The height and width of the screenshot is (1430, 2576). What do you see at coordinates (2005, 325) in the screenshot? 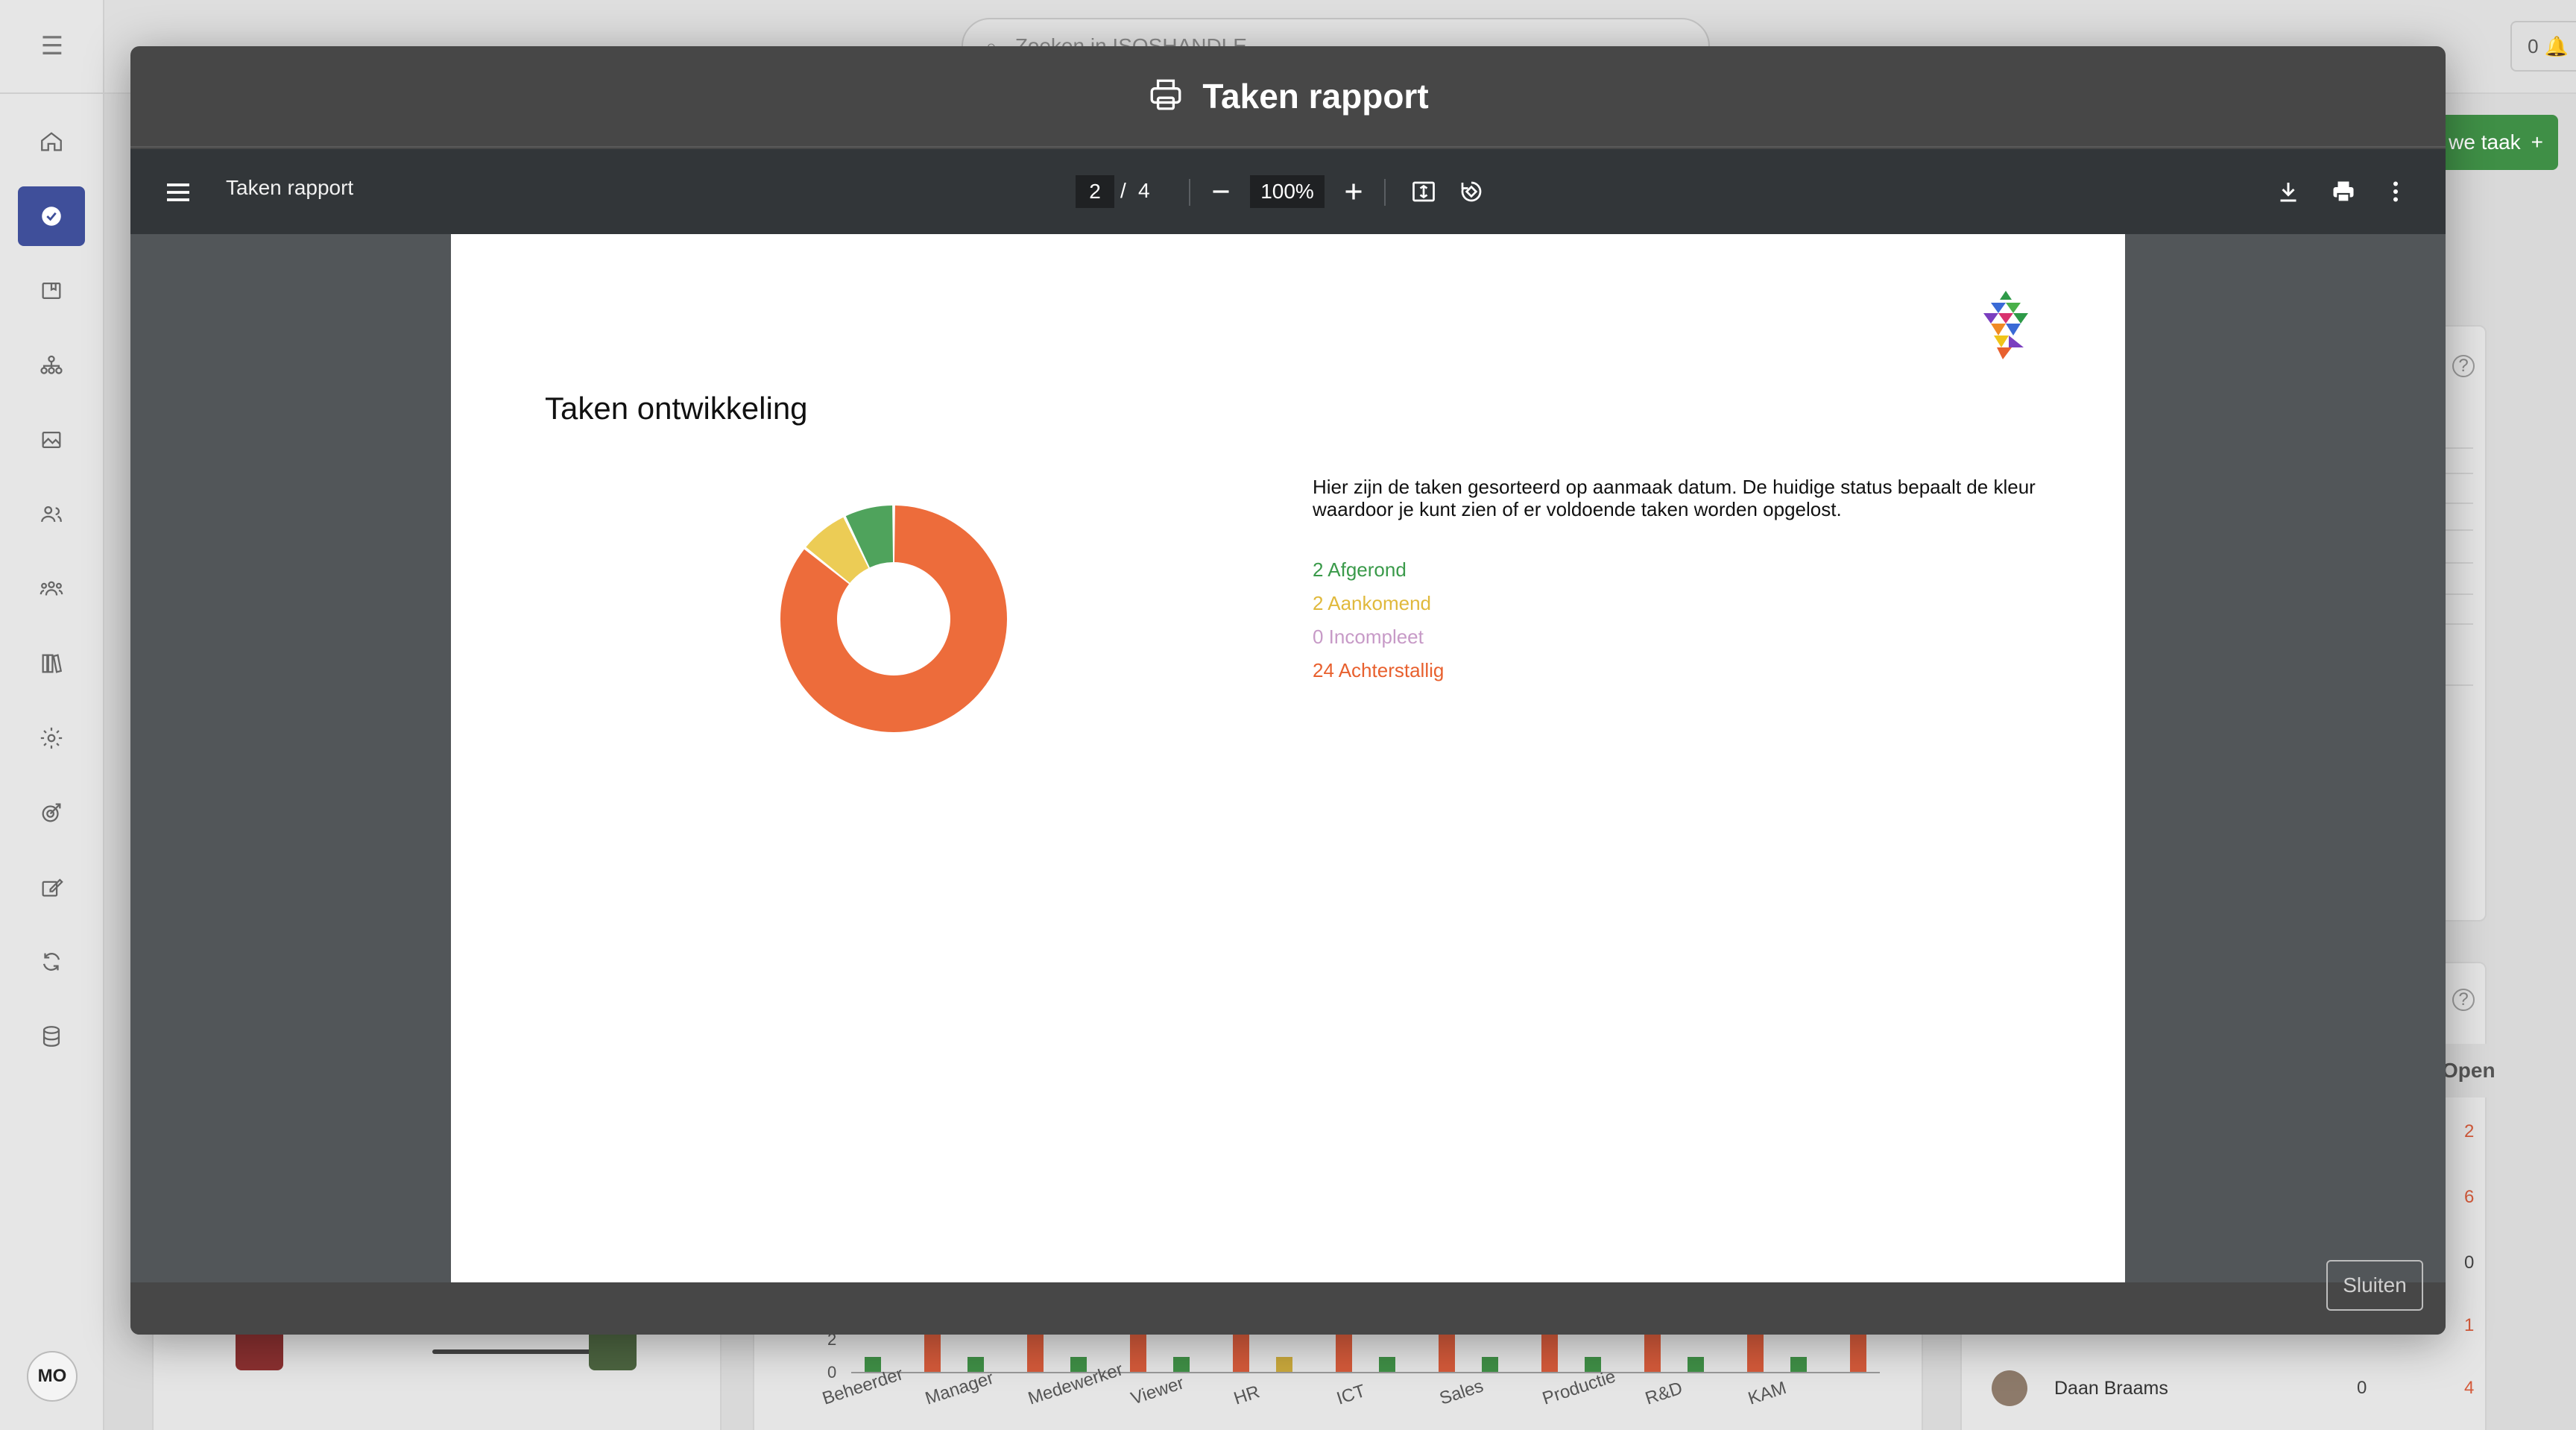
I see `company-logo-icon` at bounding box center [2005, 325].